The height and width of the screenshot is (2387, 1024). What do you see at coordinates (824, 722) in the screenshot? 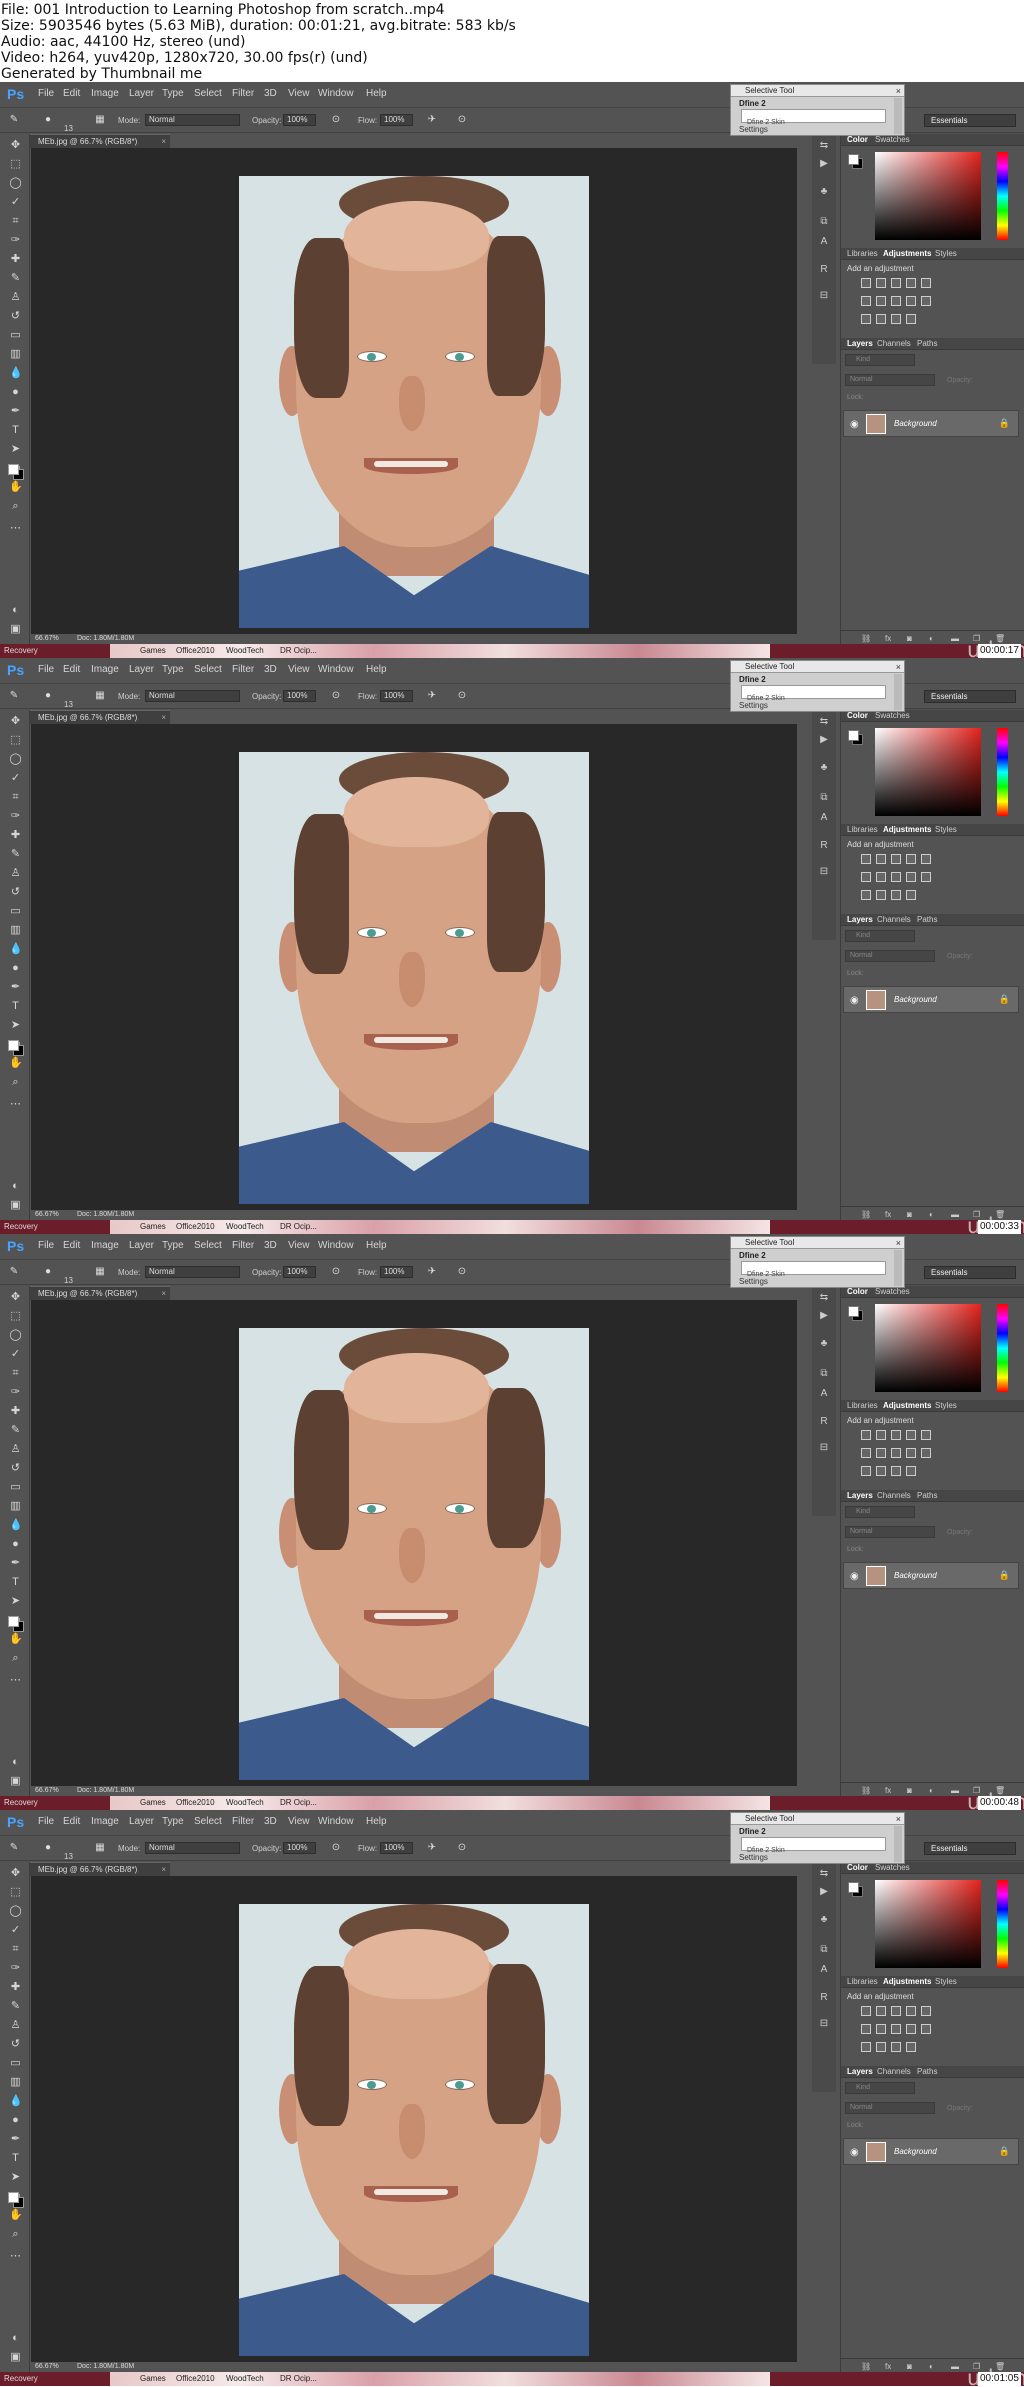
I see `history-icon: ⇆` at bounding box center [824, 722].